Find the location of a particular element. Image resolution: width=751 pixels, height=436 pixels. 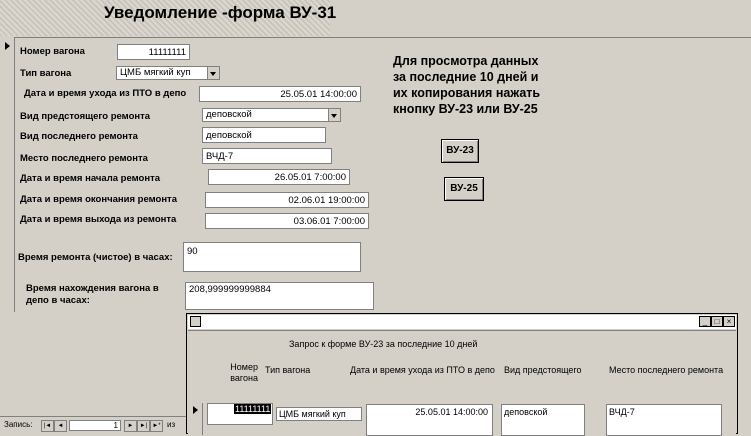

new-record-button: ►* is located at coordinates (156, 426).